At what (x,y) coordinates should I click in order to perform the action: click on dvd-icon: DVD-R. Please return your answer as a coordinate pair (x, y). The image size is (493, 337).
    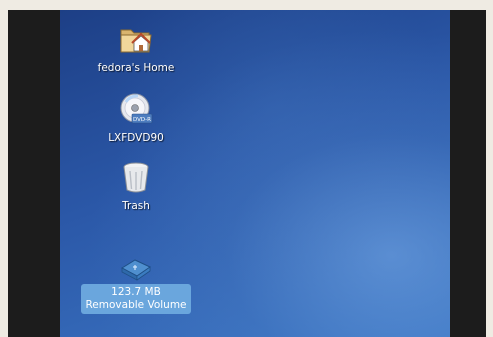
    Looking at the image, I should click on (136, 108).